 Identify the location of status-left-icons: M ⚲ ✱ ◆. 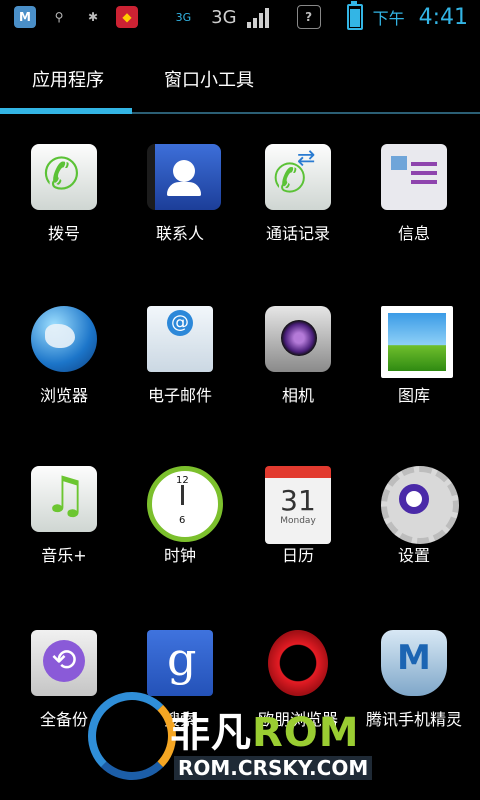
(76, 17).